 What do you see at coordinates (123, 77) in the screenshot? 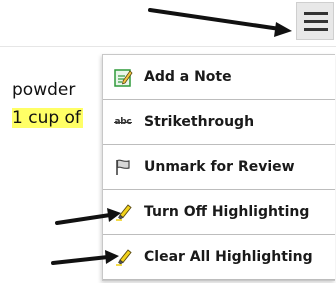
I see `note-pencil-icon` at bounding box center [123, 77].